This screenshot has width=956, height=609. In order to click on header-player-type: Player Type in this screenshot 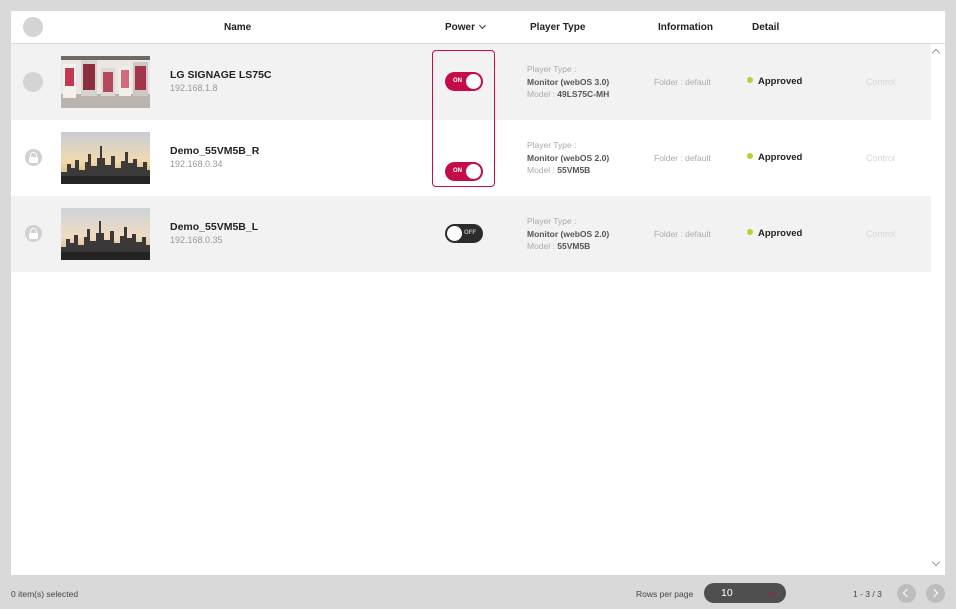, I will do `click(557, 27)`.